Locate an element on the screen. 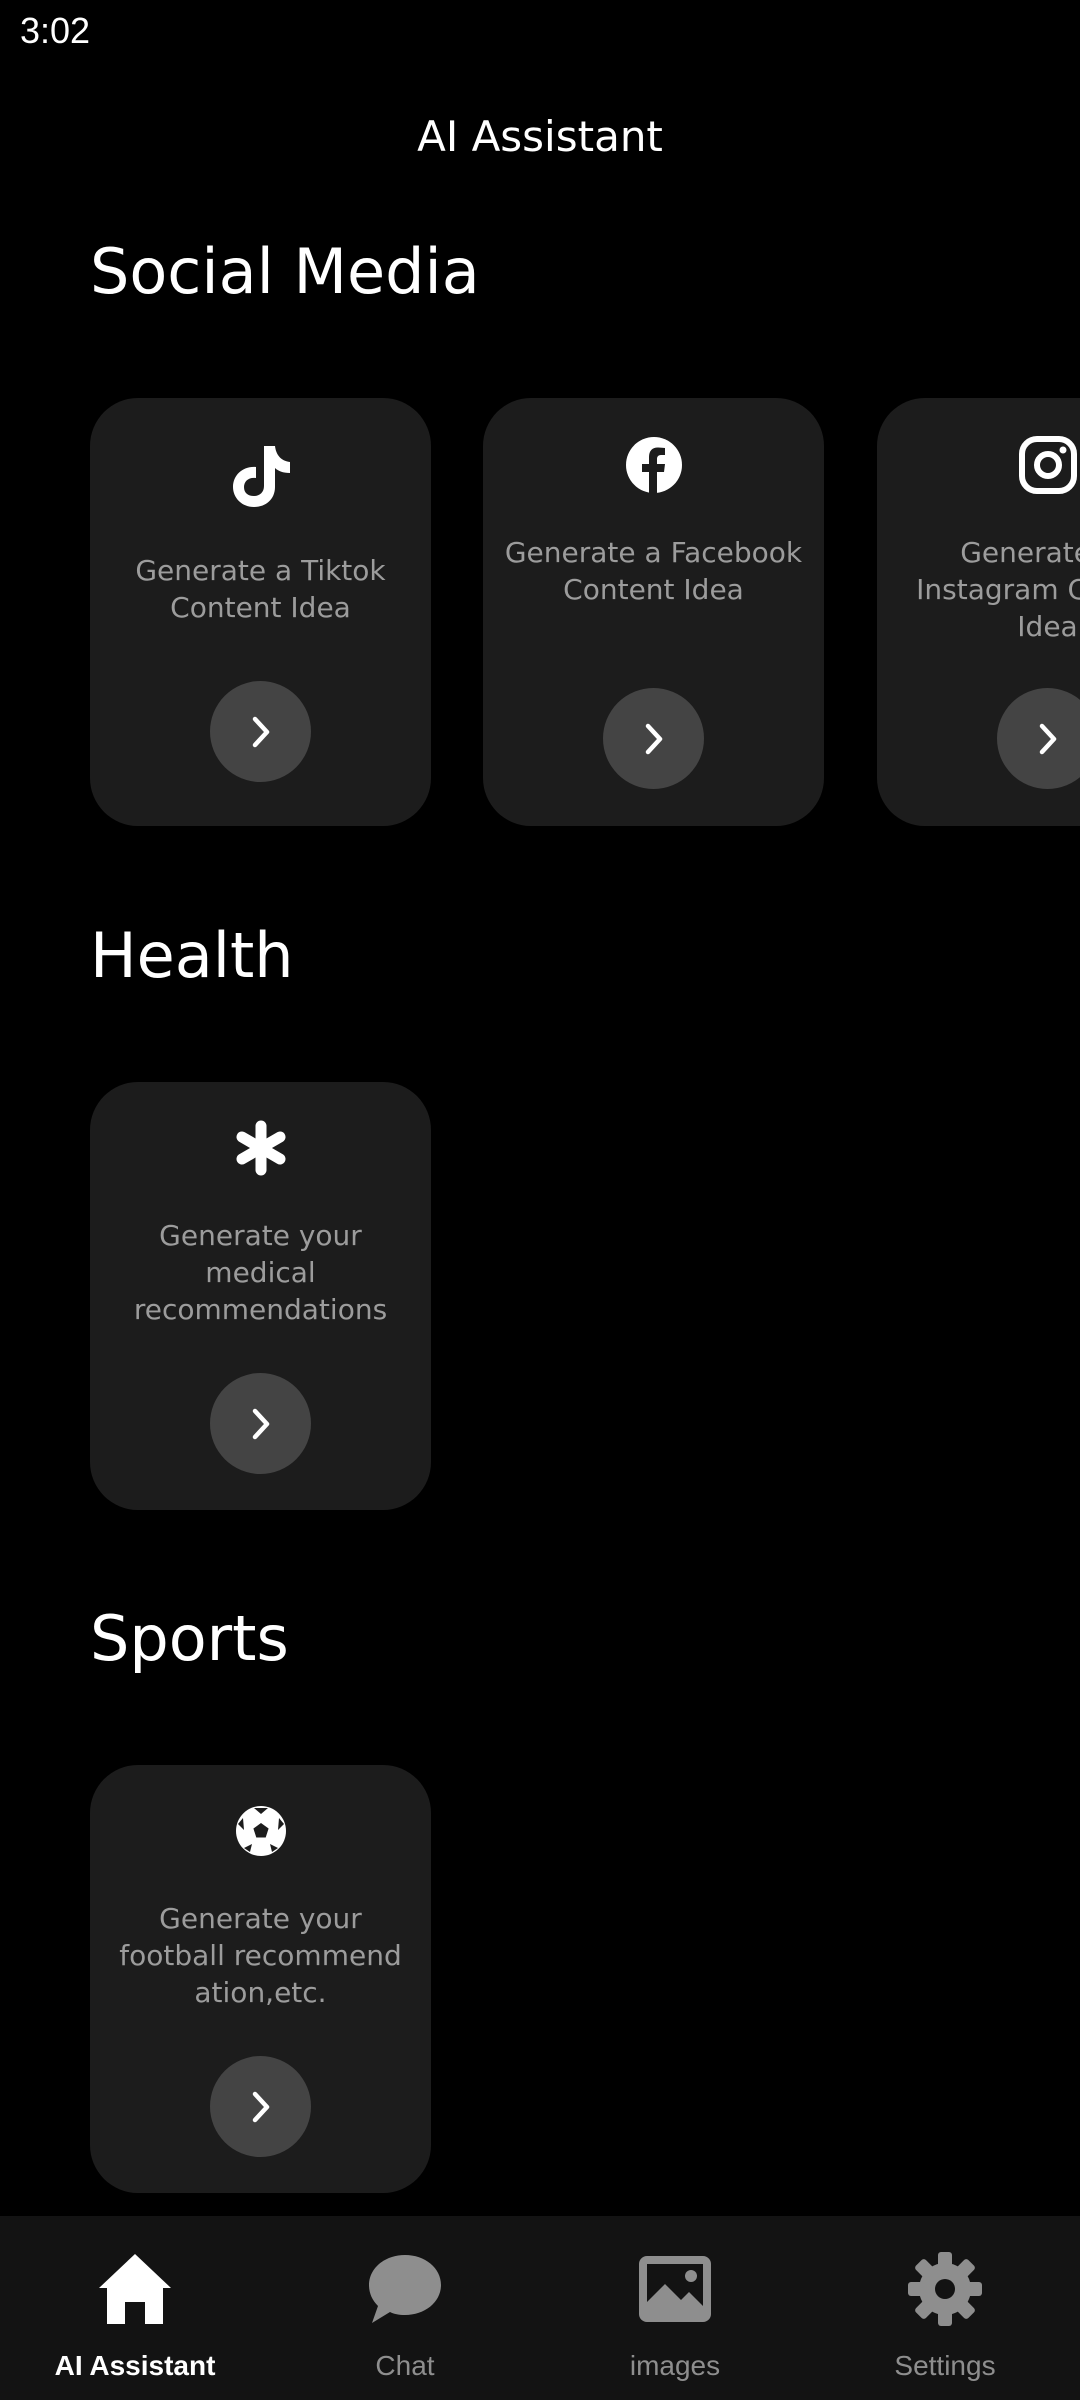 The width and height of the screenshot is (1080, 2400). nav-item-ai-assistant: AI Assistant is located at coordinates (135, 2308).